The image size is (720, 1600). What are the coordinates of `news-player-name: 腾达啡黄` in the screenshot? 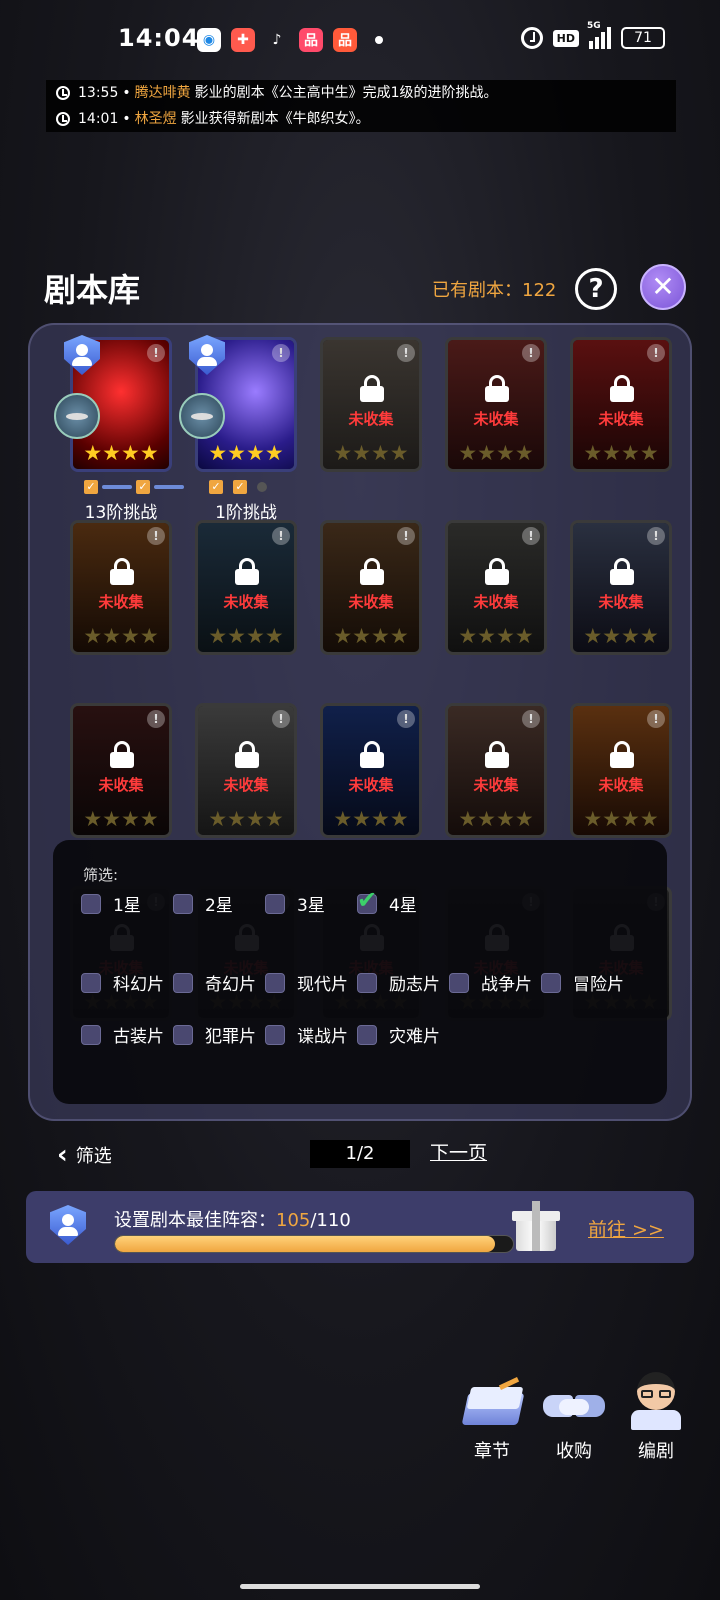 It's located at (163, 93).